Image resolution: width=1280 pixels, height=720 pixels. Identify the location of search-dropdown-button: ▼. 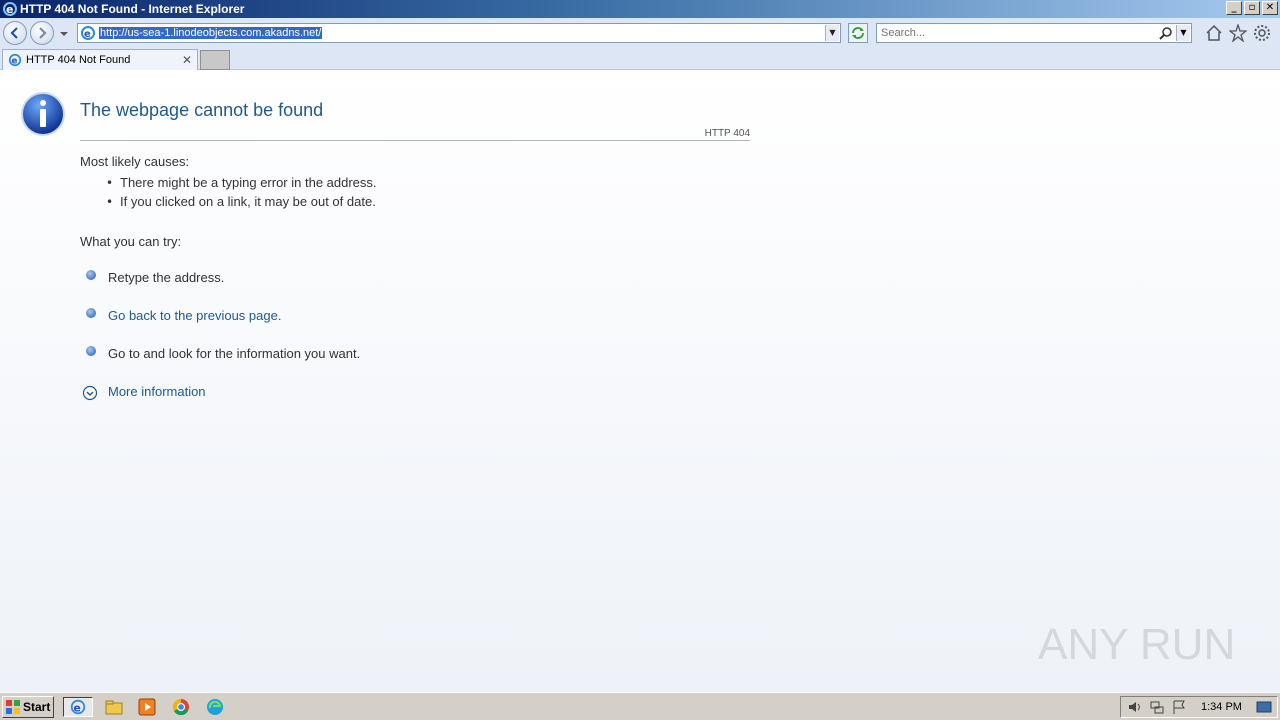
(1183, 33).